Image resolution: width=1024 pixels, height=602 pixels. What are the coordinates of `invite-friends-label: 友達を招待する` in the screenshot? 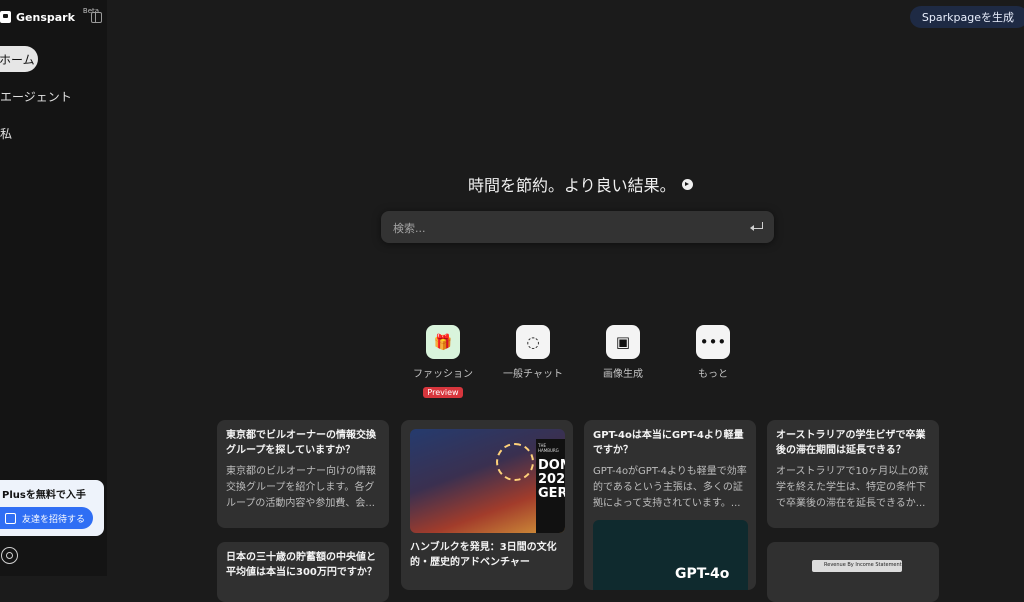 It's located at (54, 519).